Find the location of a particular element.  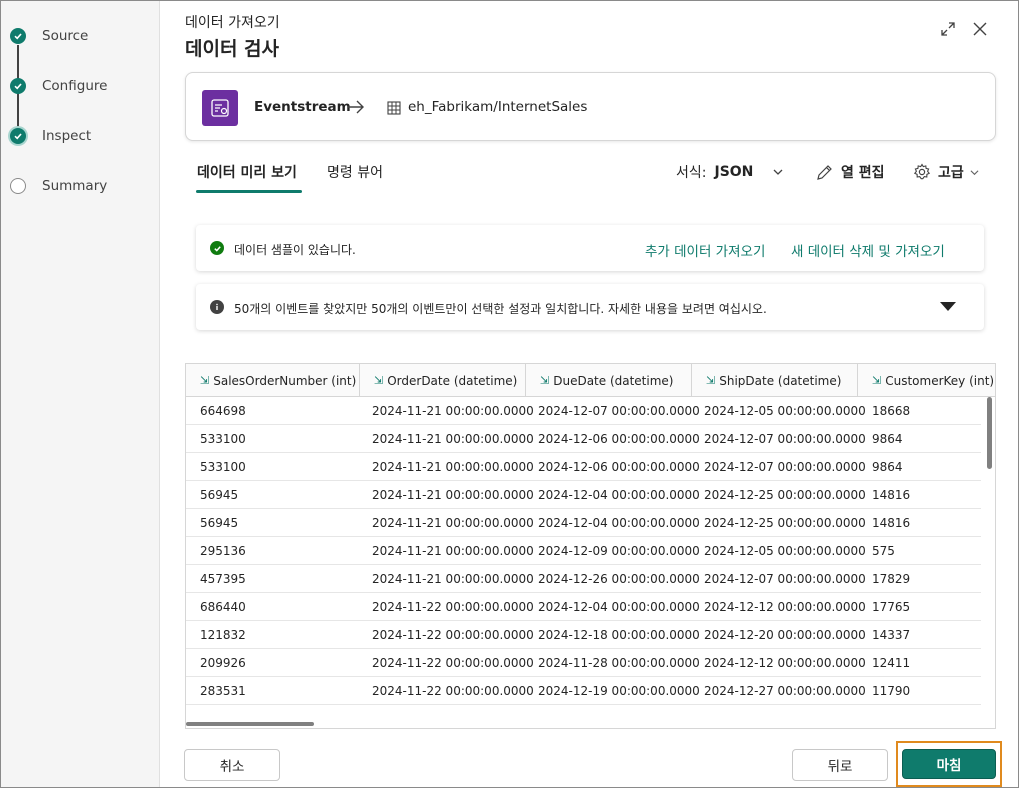

table-cell: 18668 is located at coordinates (891, 411).